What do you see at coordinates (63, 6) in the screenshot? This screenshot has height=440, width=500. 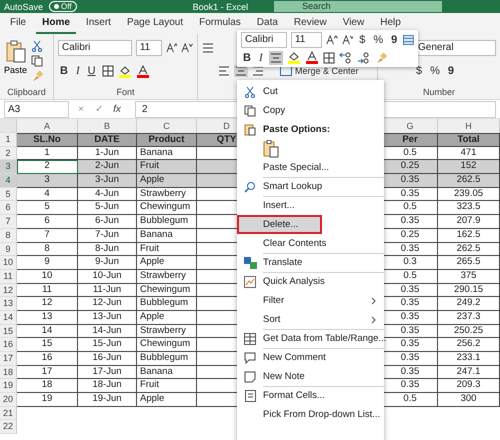 I see `autosave-toggle: Off` at bounding box center [63, 6].